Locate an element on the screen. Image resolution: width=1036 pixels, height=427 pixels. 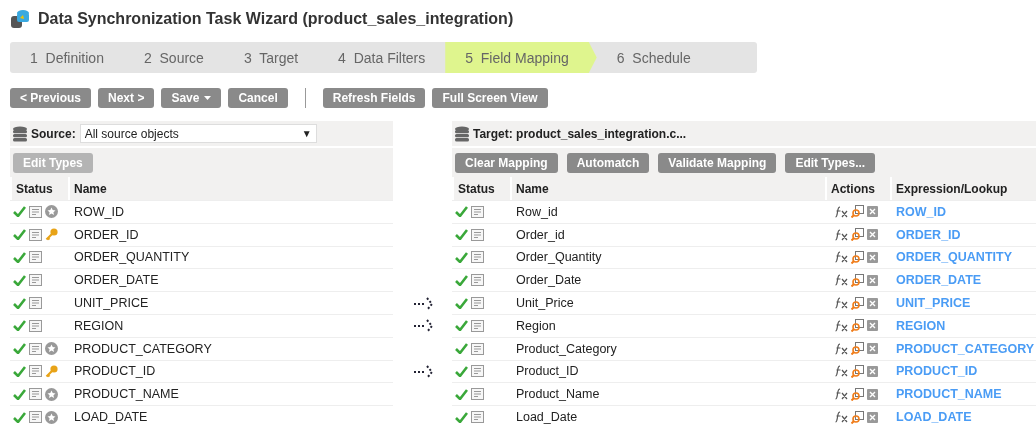
source-dropdown: All source objects ▼ is located at coordinates (198, 133).